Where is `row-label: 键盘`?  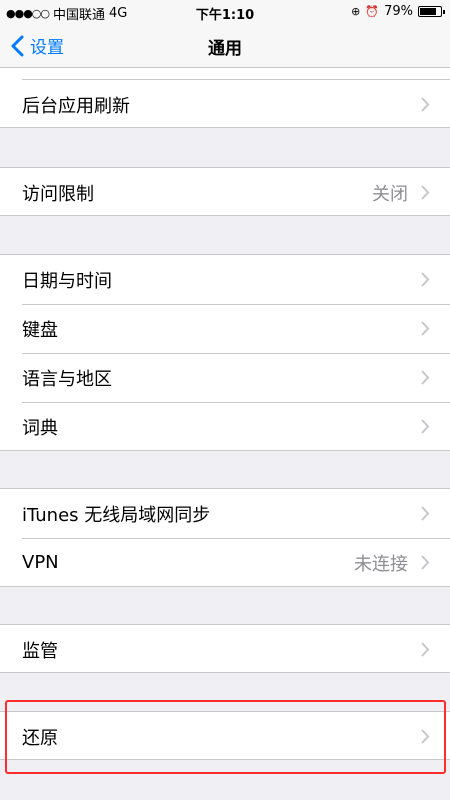
row-label: 键盘 is located at coordinates (40, 330).